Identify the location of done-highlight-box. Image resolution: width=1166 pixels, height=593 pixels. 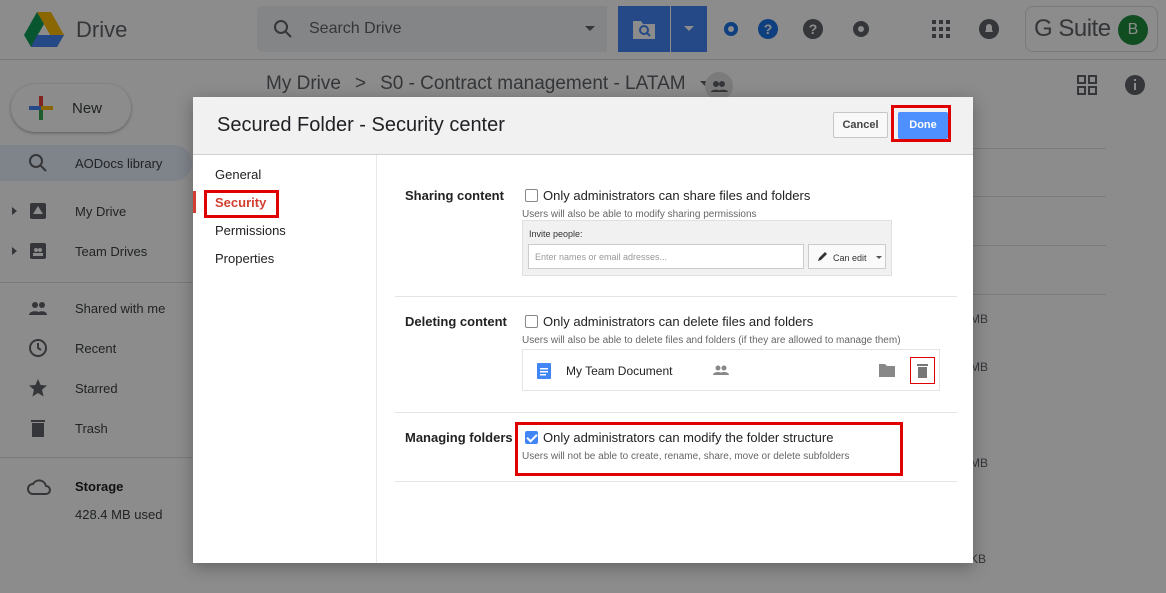
(921, 123).